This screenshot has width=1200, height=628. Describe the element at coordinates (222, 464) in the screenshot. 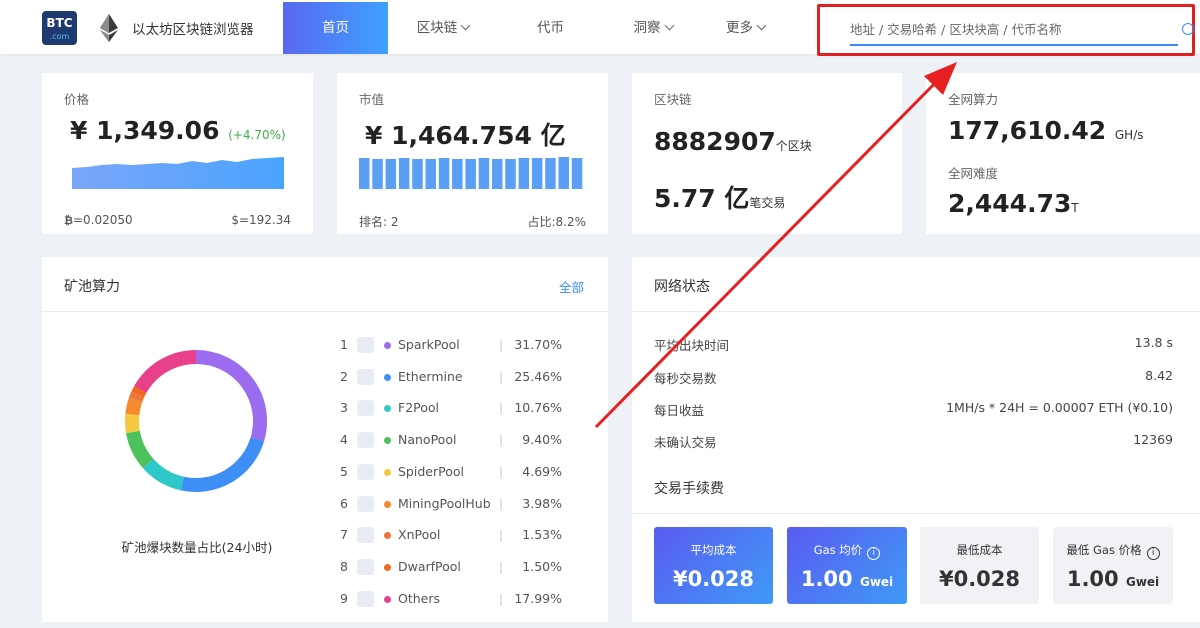

I see `donut-slice-ethermine` at that location.